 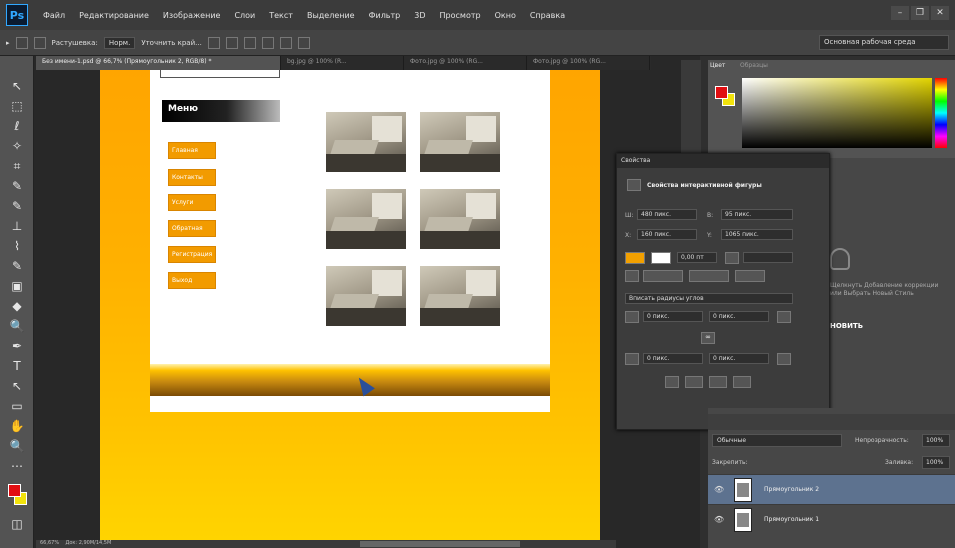 I want to click on menu-help: Справка, so click(x=547, y=15).